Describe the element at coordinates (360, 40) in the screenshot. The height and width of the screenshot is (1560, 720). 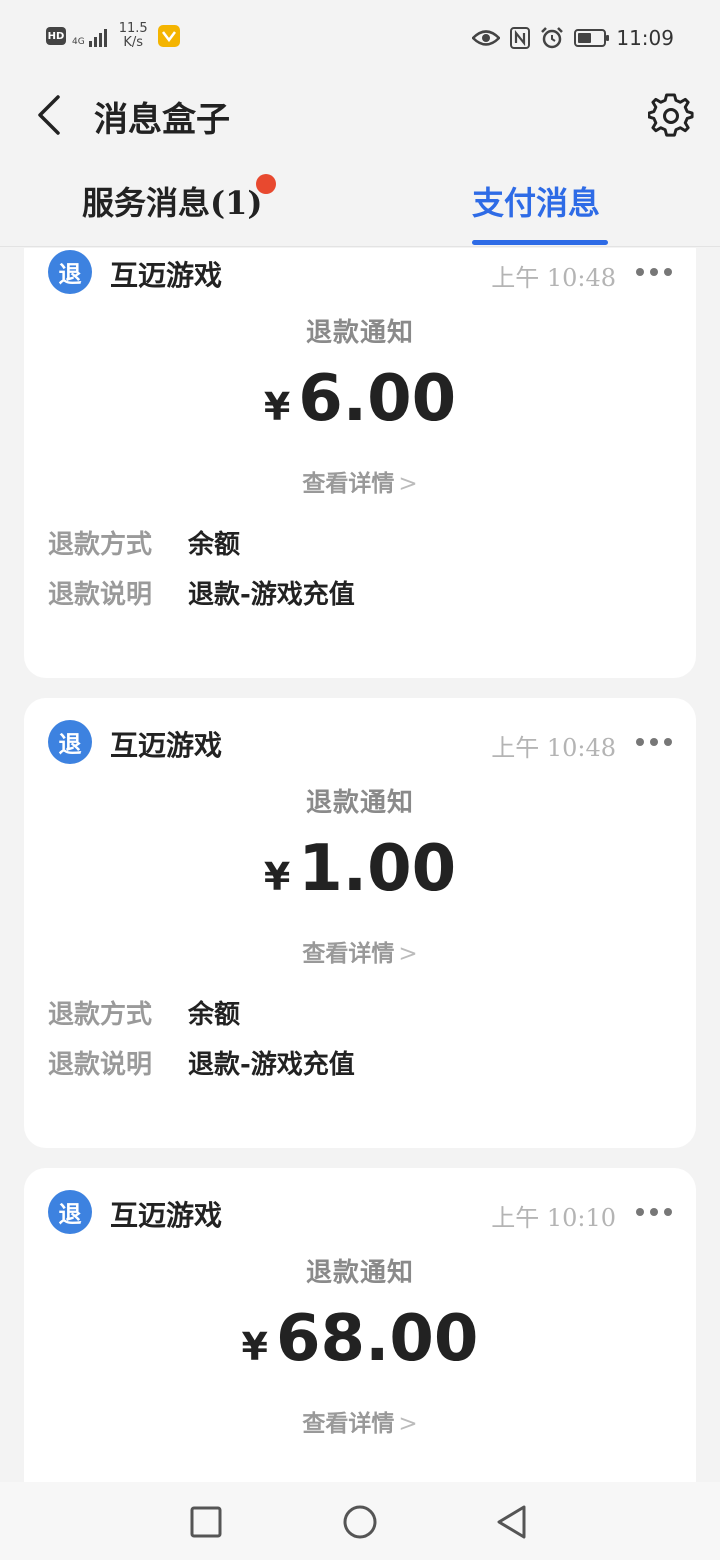
I see `status-bar: HD 4G 11.5 K/s 11:09` at that location.